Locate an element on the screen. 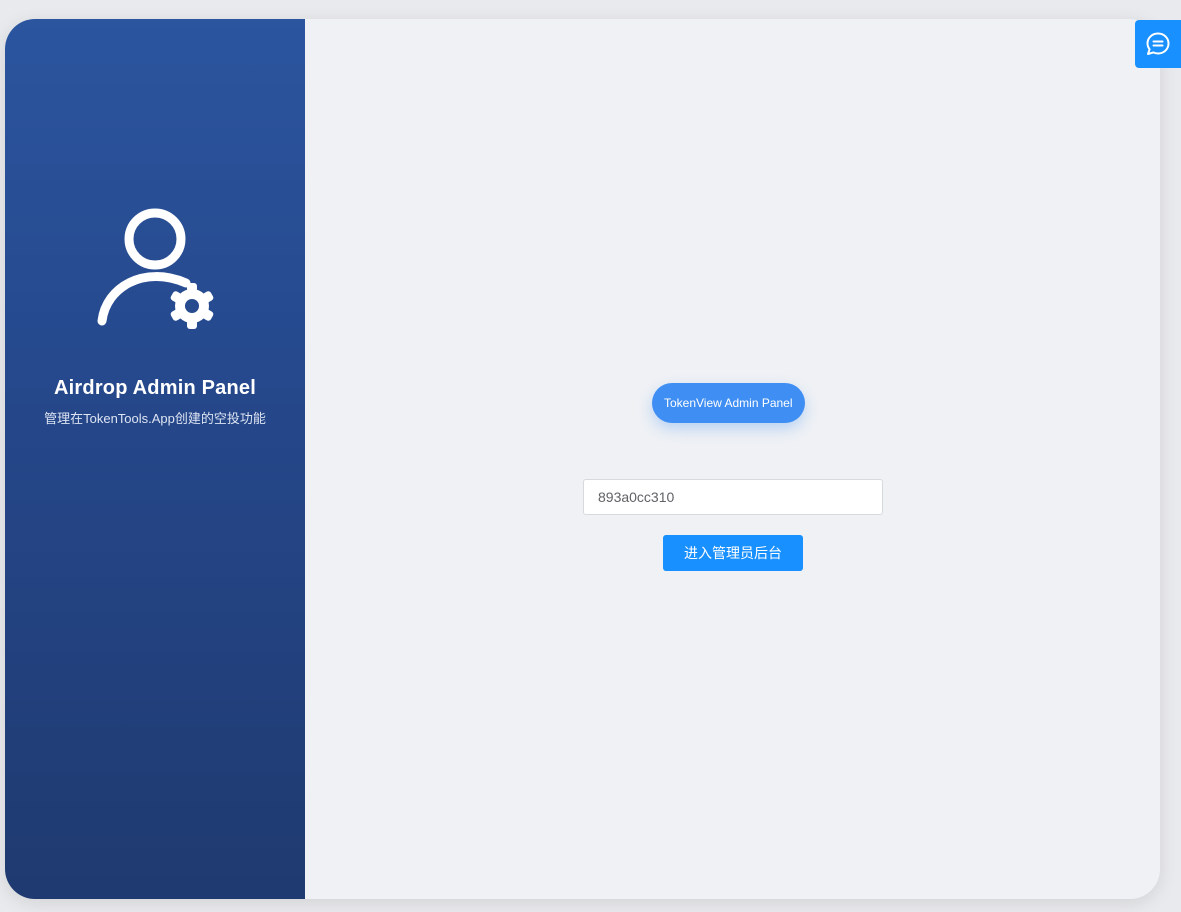  user-settings-icon is located at coordinates (155, 268).